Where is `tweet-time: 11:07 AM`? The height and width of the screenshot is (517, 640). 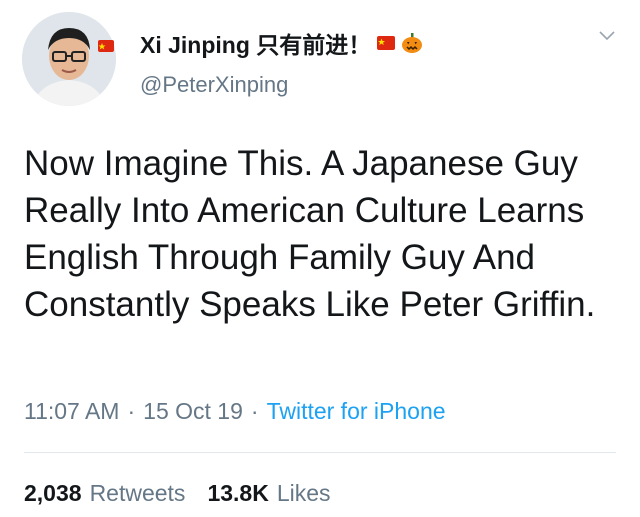
tweet-time: 11:07 AM is located at coordinates (71, 411).